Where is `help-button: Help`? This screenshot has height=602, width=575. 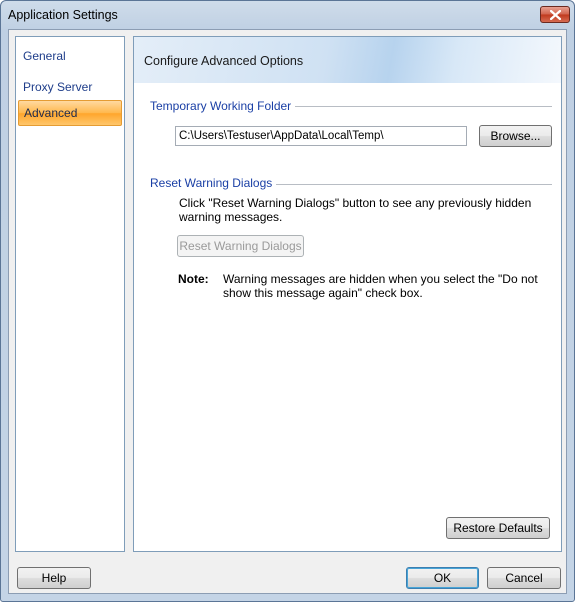
help-button: Help is located at coordinates (54, 578).